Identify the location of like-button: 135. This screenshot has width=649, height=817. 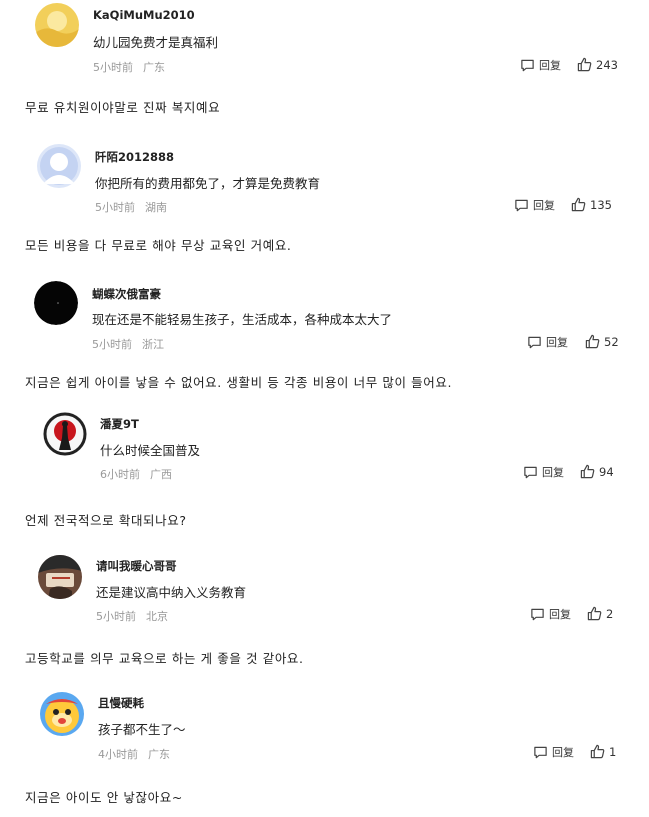
(591, 204).